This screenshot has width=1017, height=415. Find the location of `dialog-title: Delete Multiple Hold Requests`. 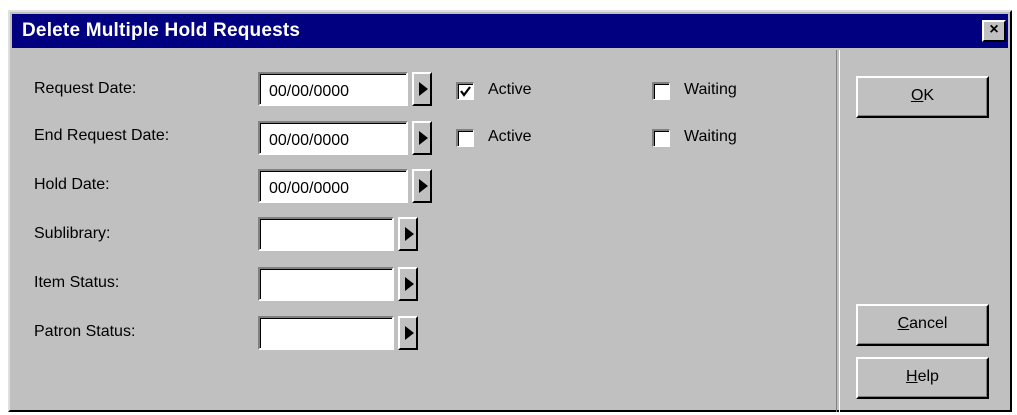

dialog-title: Delete Multiple Hold Requests is located at coordinates (161, 30).